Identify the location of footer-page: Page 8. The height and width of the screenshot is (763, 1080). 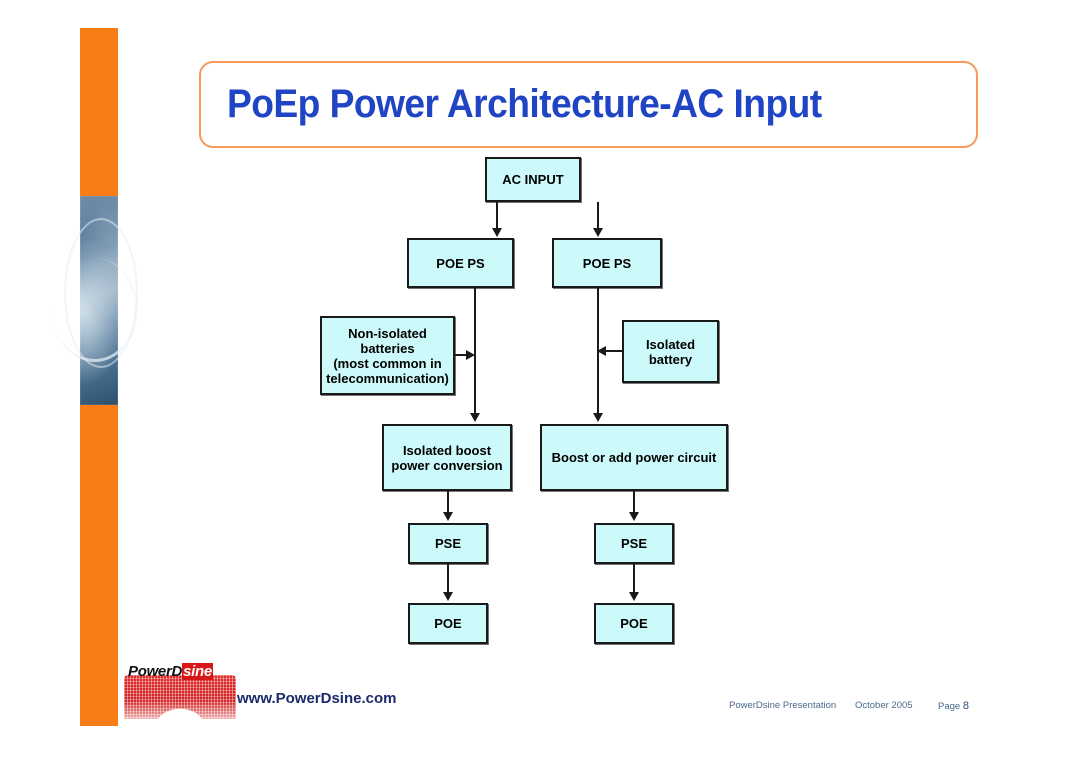
(953, 706).